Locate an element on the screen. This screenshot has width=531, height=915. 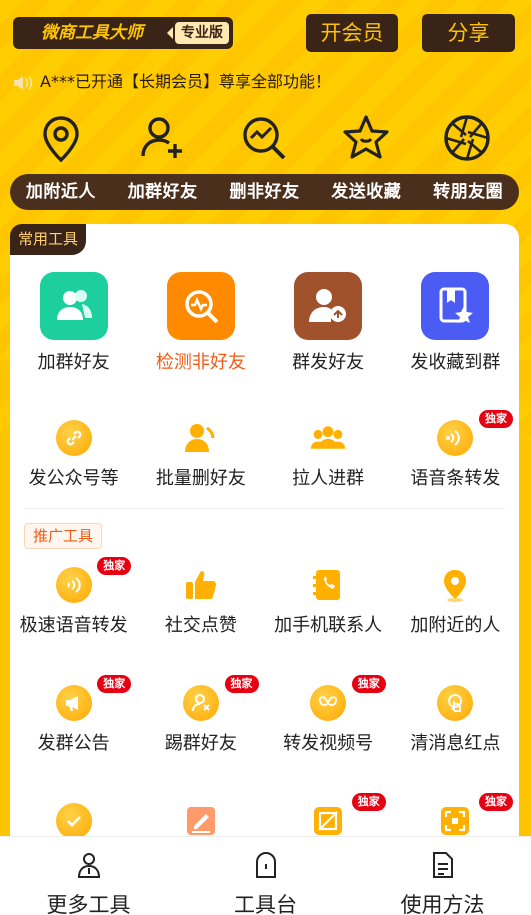
tool-label: 群发好友 is located at coordinates (328, 362).